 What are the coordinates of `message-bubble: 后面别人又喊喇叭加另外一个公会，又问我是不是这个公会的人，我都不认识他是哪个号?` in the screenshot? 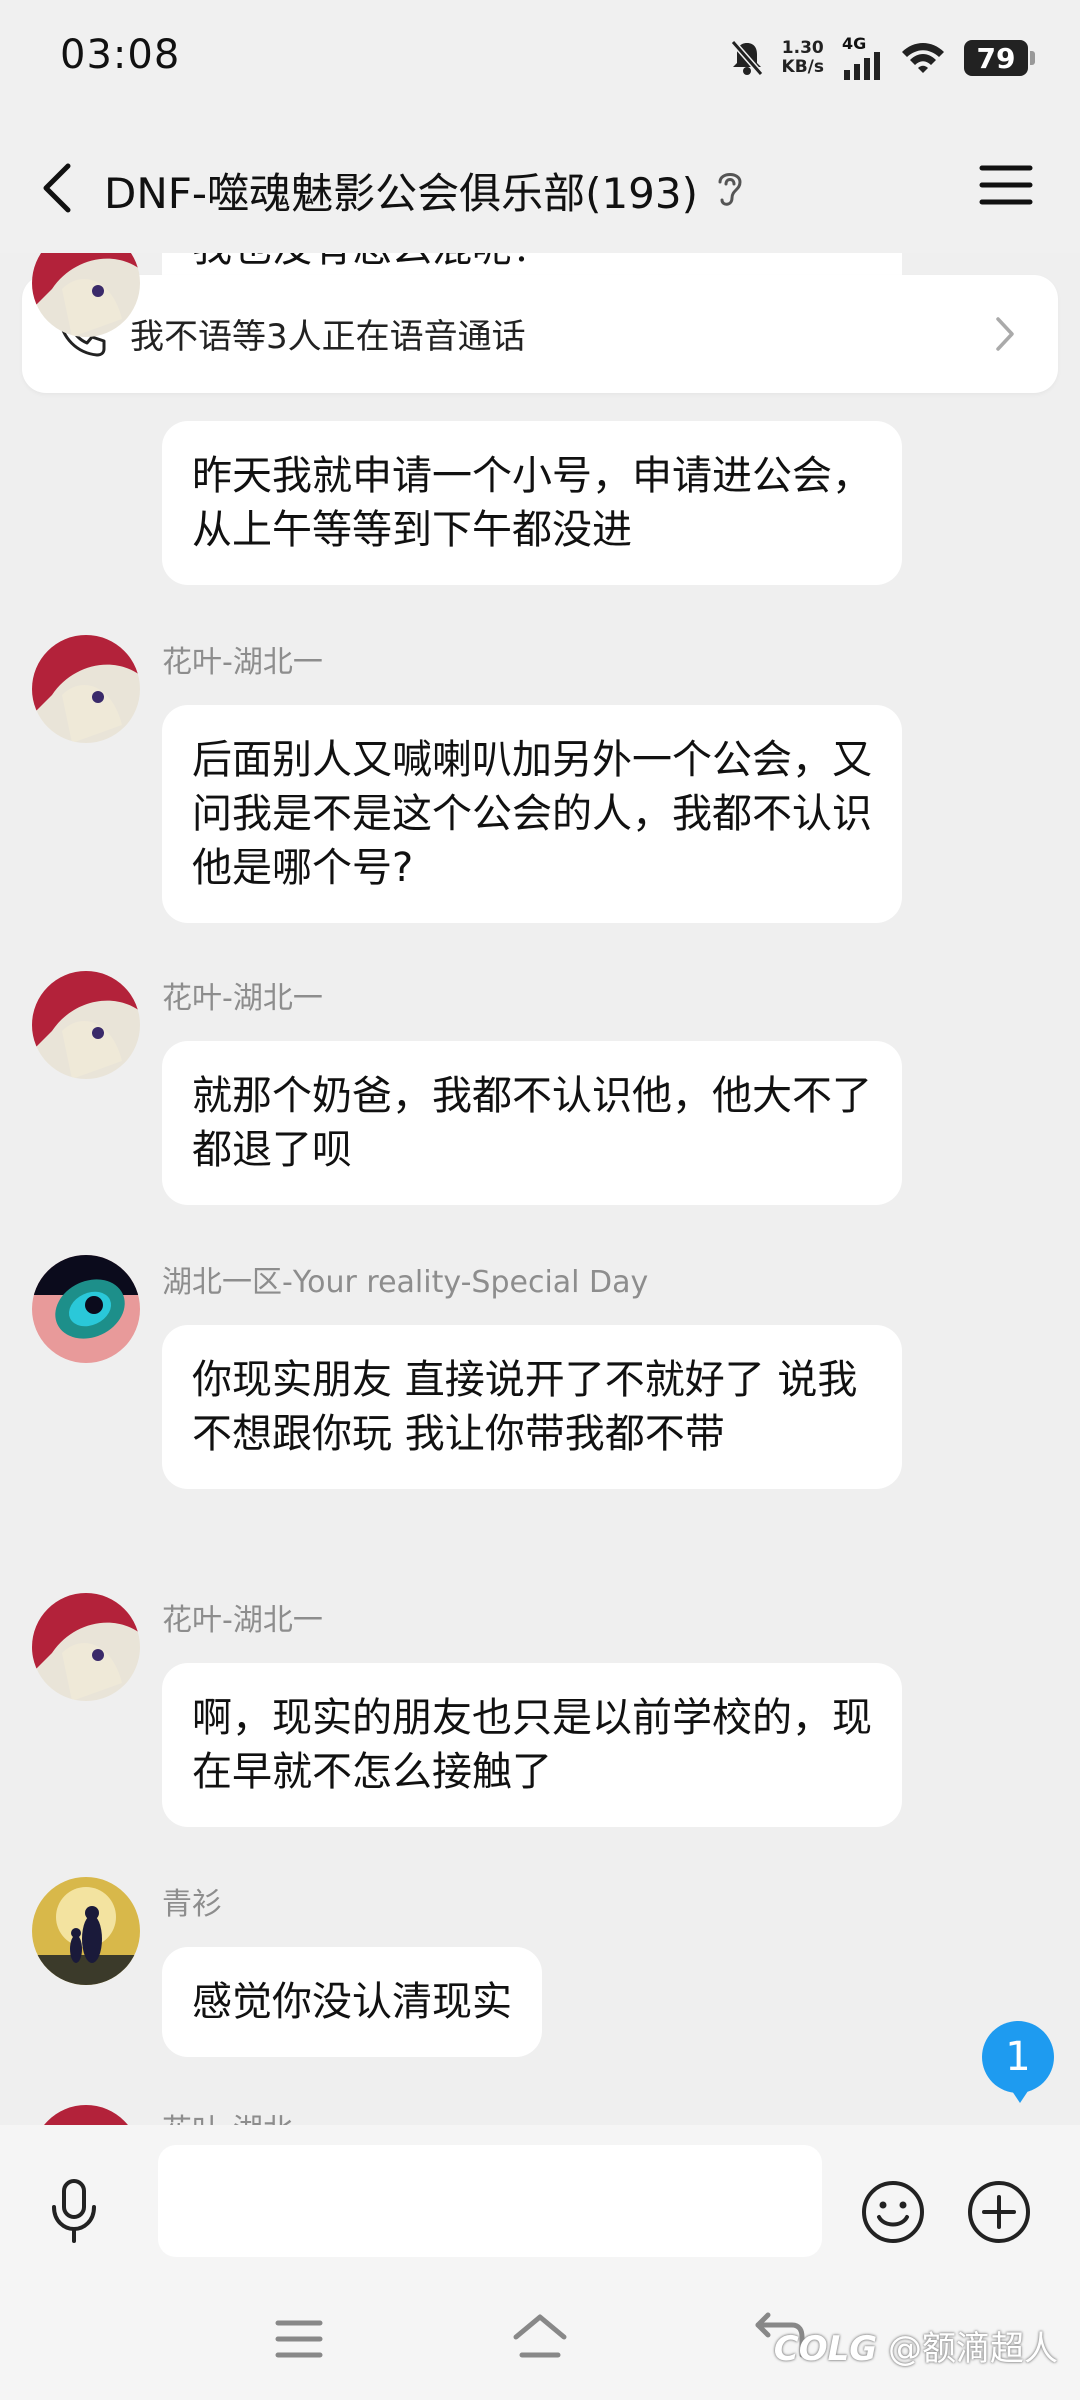 It's located at (532, 814).